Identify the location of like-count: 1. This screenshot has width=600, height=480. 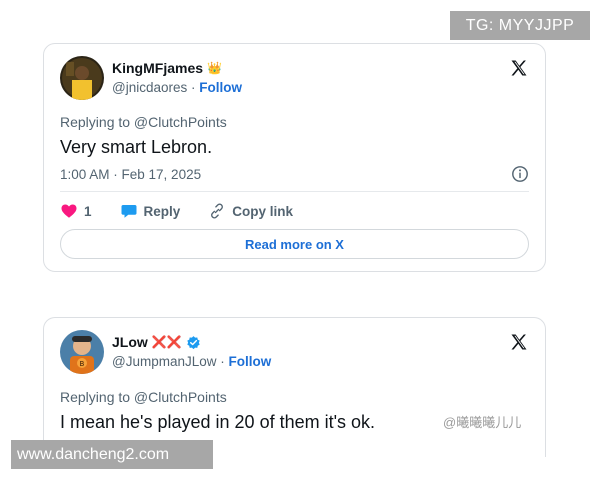
(88, 211).